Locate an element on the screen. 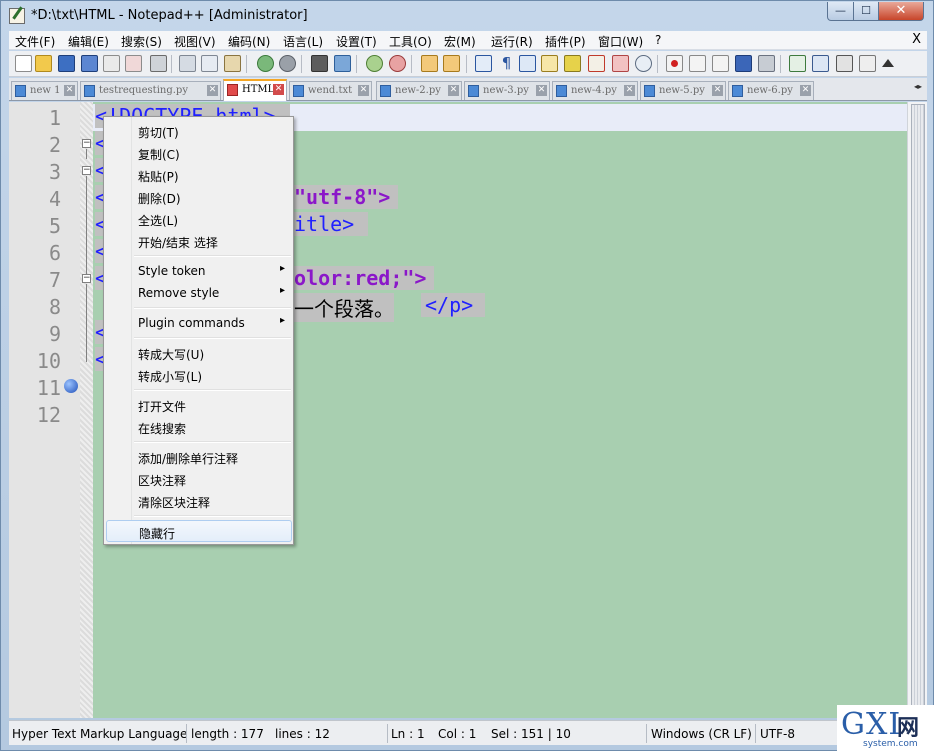 The image size is (934, 751). tab-new-3: new-3.py ✕ is located at coordinates (507, 90).